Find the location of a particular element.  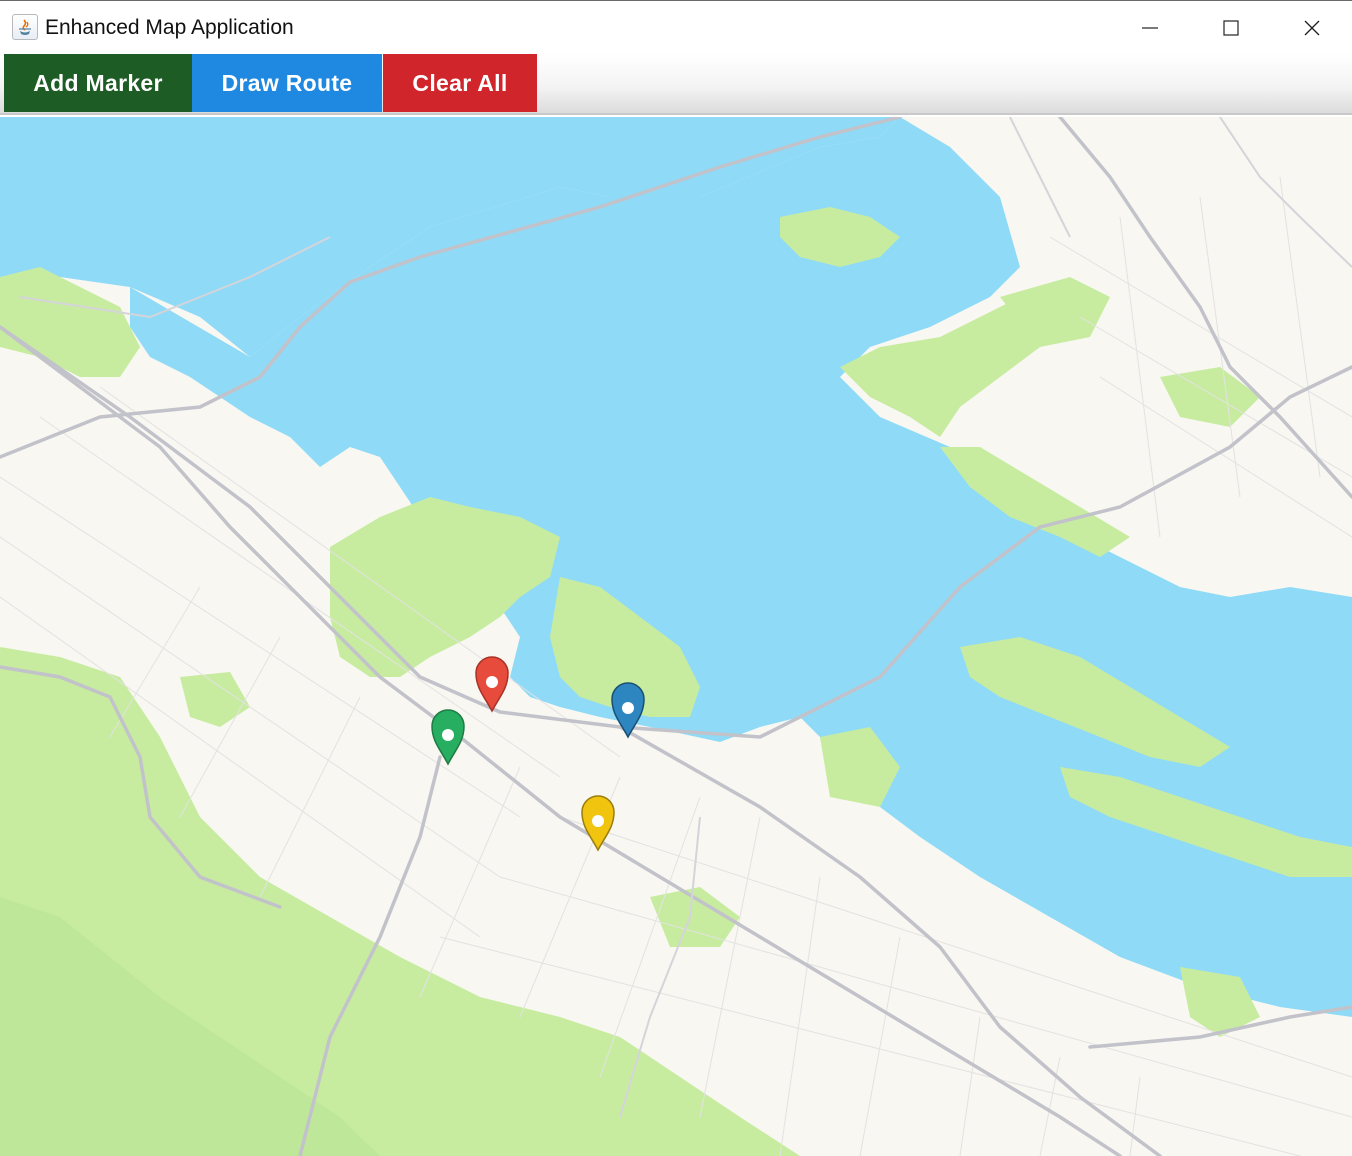

add-marker-button: Add Marker is located at coordinates (98, 83).